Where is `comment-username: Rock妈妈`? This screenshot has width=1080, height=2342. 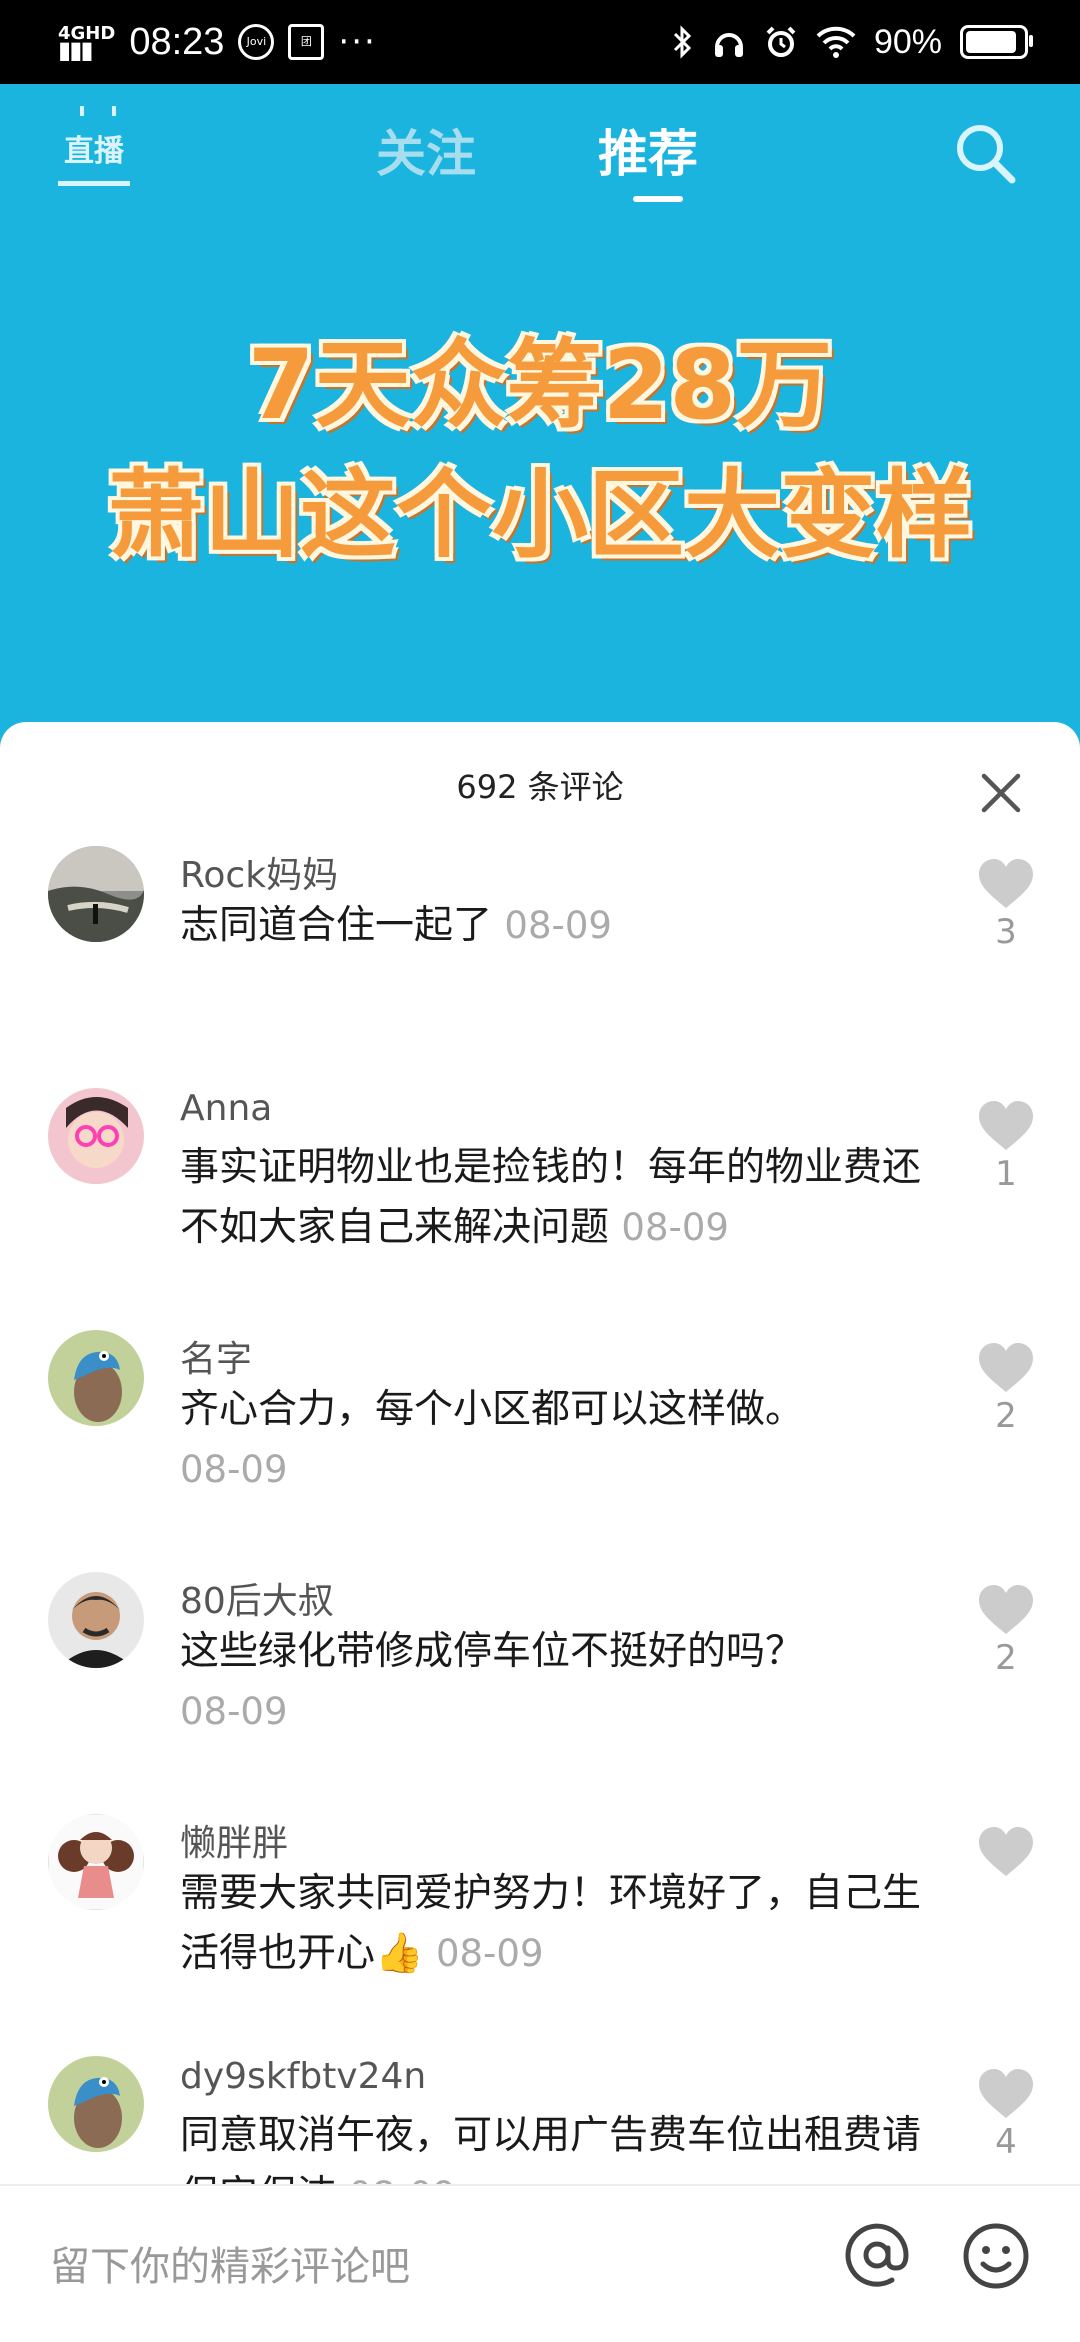 comment-username: Rock妈妈 is located at coordinates (259, 872).